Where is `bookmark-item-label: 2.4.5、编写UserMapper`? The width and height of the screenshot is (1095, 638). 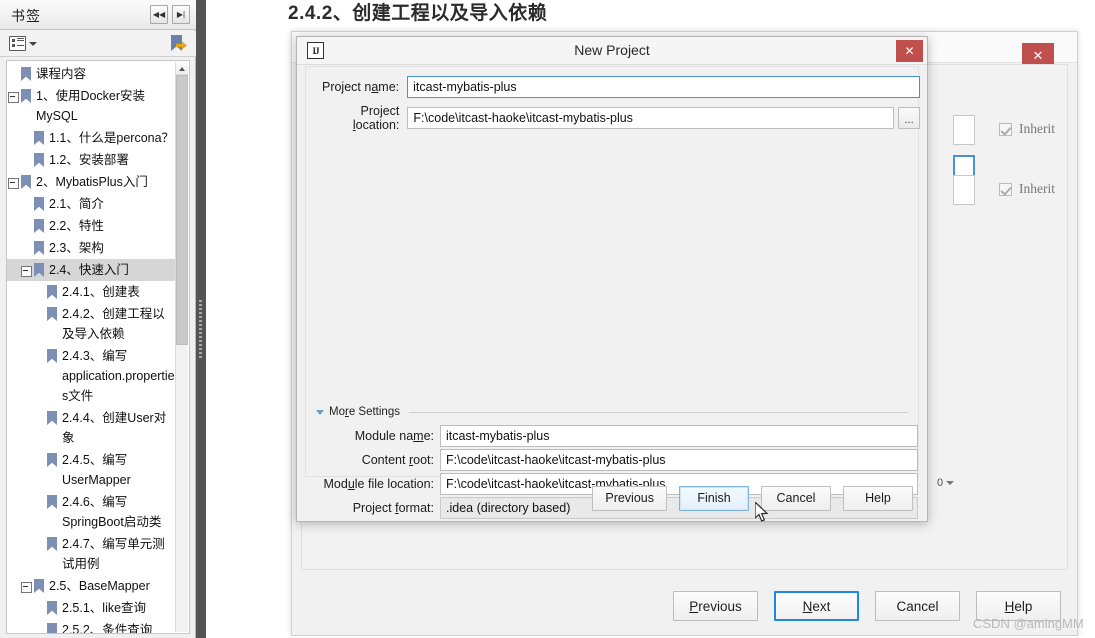
bookmark-item-label: 2.4.5、编写UserMapper is located at coordinates (96, 470).